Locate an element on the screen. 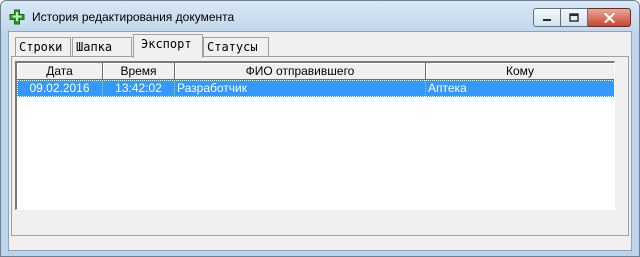 Image resolution: width=640 pixels, height=257 pixels. green-cross-icon is located at coordinates (17, 17).